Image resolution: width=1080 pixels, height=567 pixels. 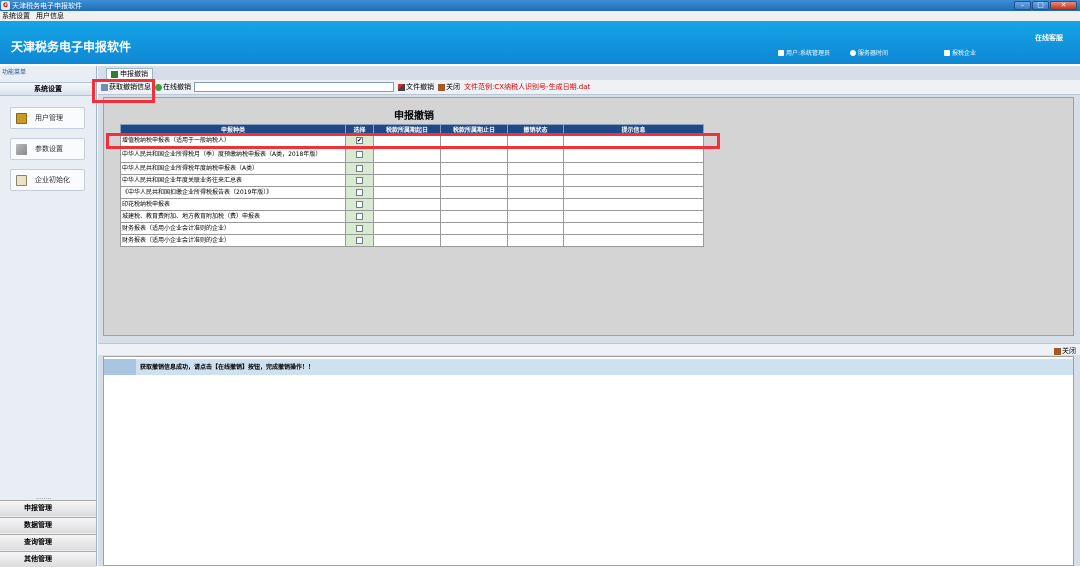 I want to click on file-path-input, so click(x=294, y=87).